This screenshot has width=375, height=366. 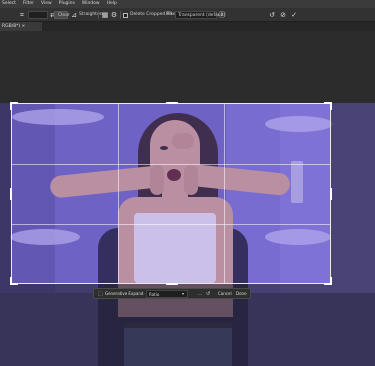 What do you see at coordinates (294, 15) in the screenshot?
I see `commit-check-icon: ✓` at bounding box center [294, 15].